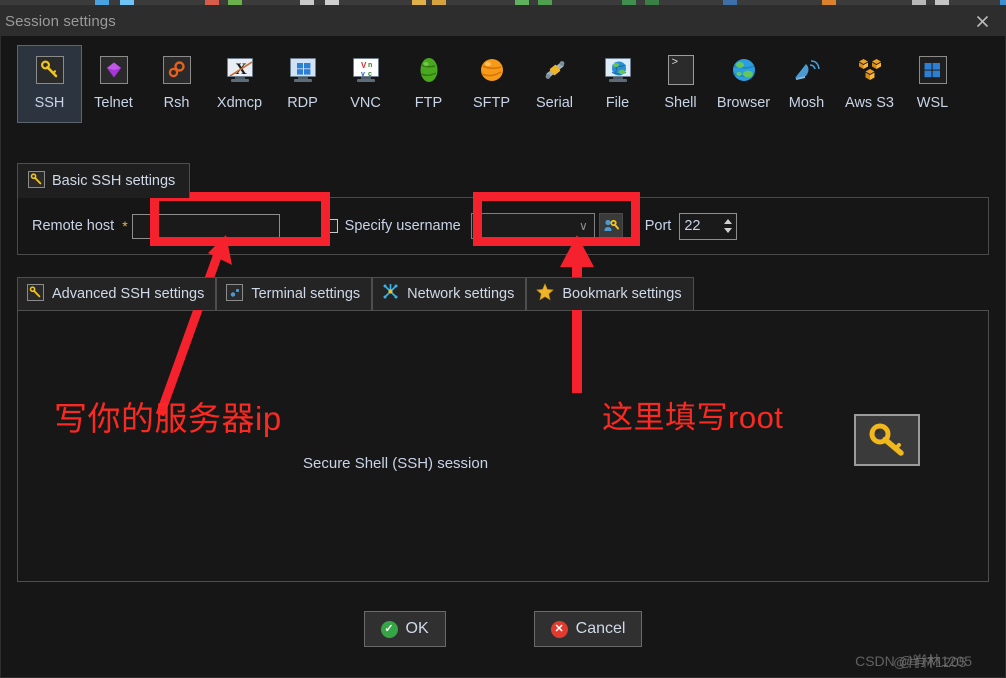 This screenshot has width=1006, height=678. I want to click on session-description: Secure Shell (SSH) session, so click(396, 463).